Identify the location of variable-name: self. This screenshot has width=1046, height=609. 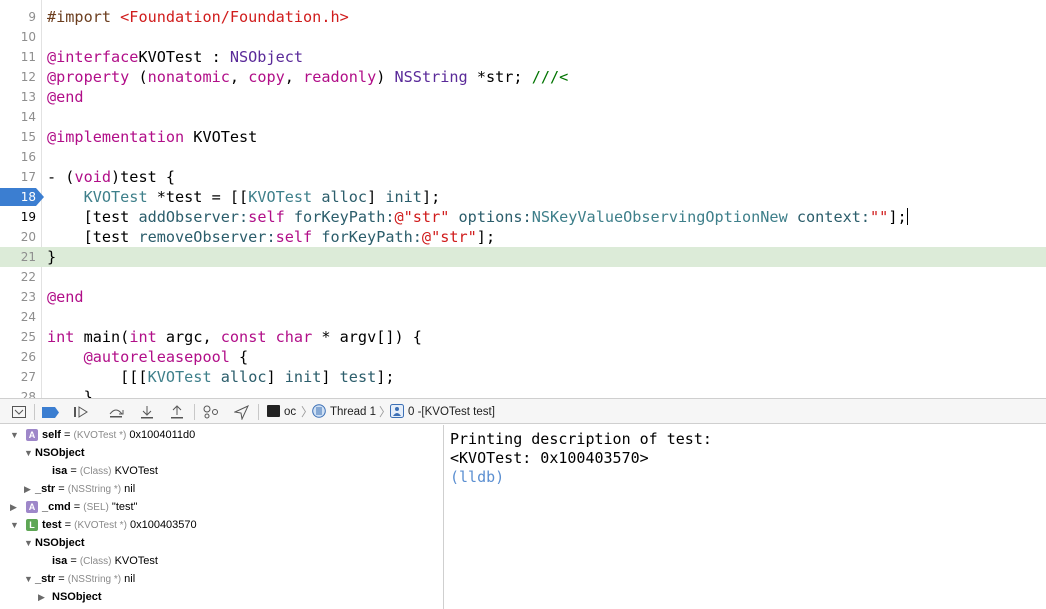
(51, 435).